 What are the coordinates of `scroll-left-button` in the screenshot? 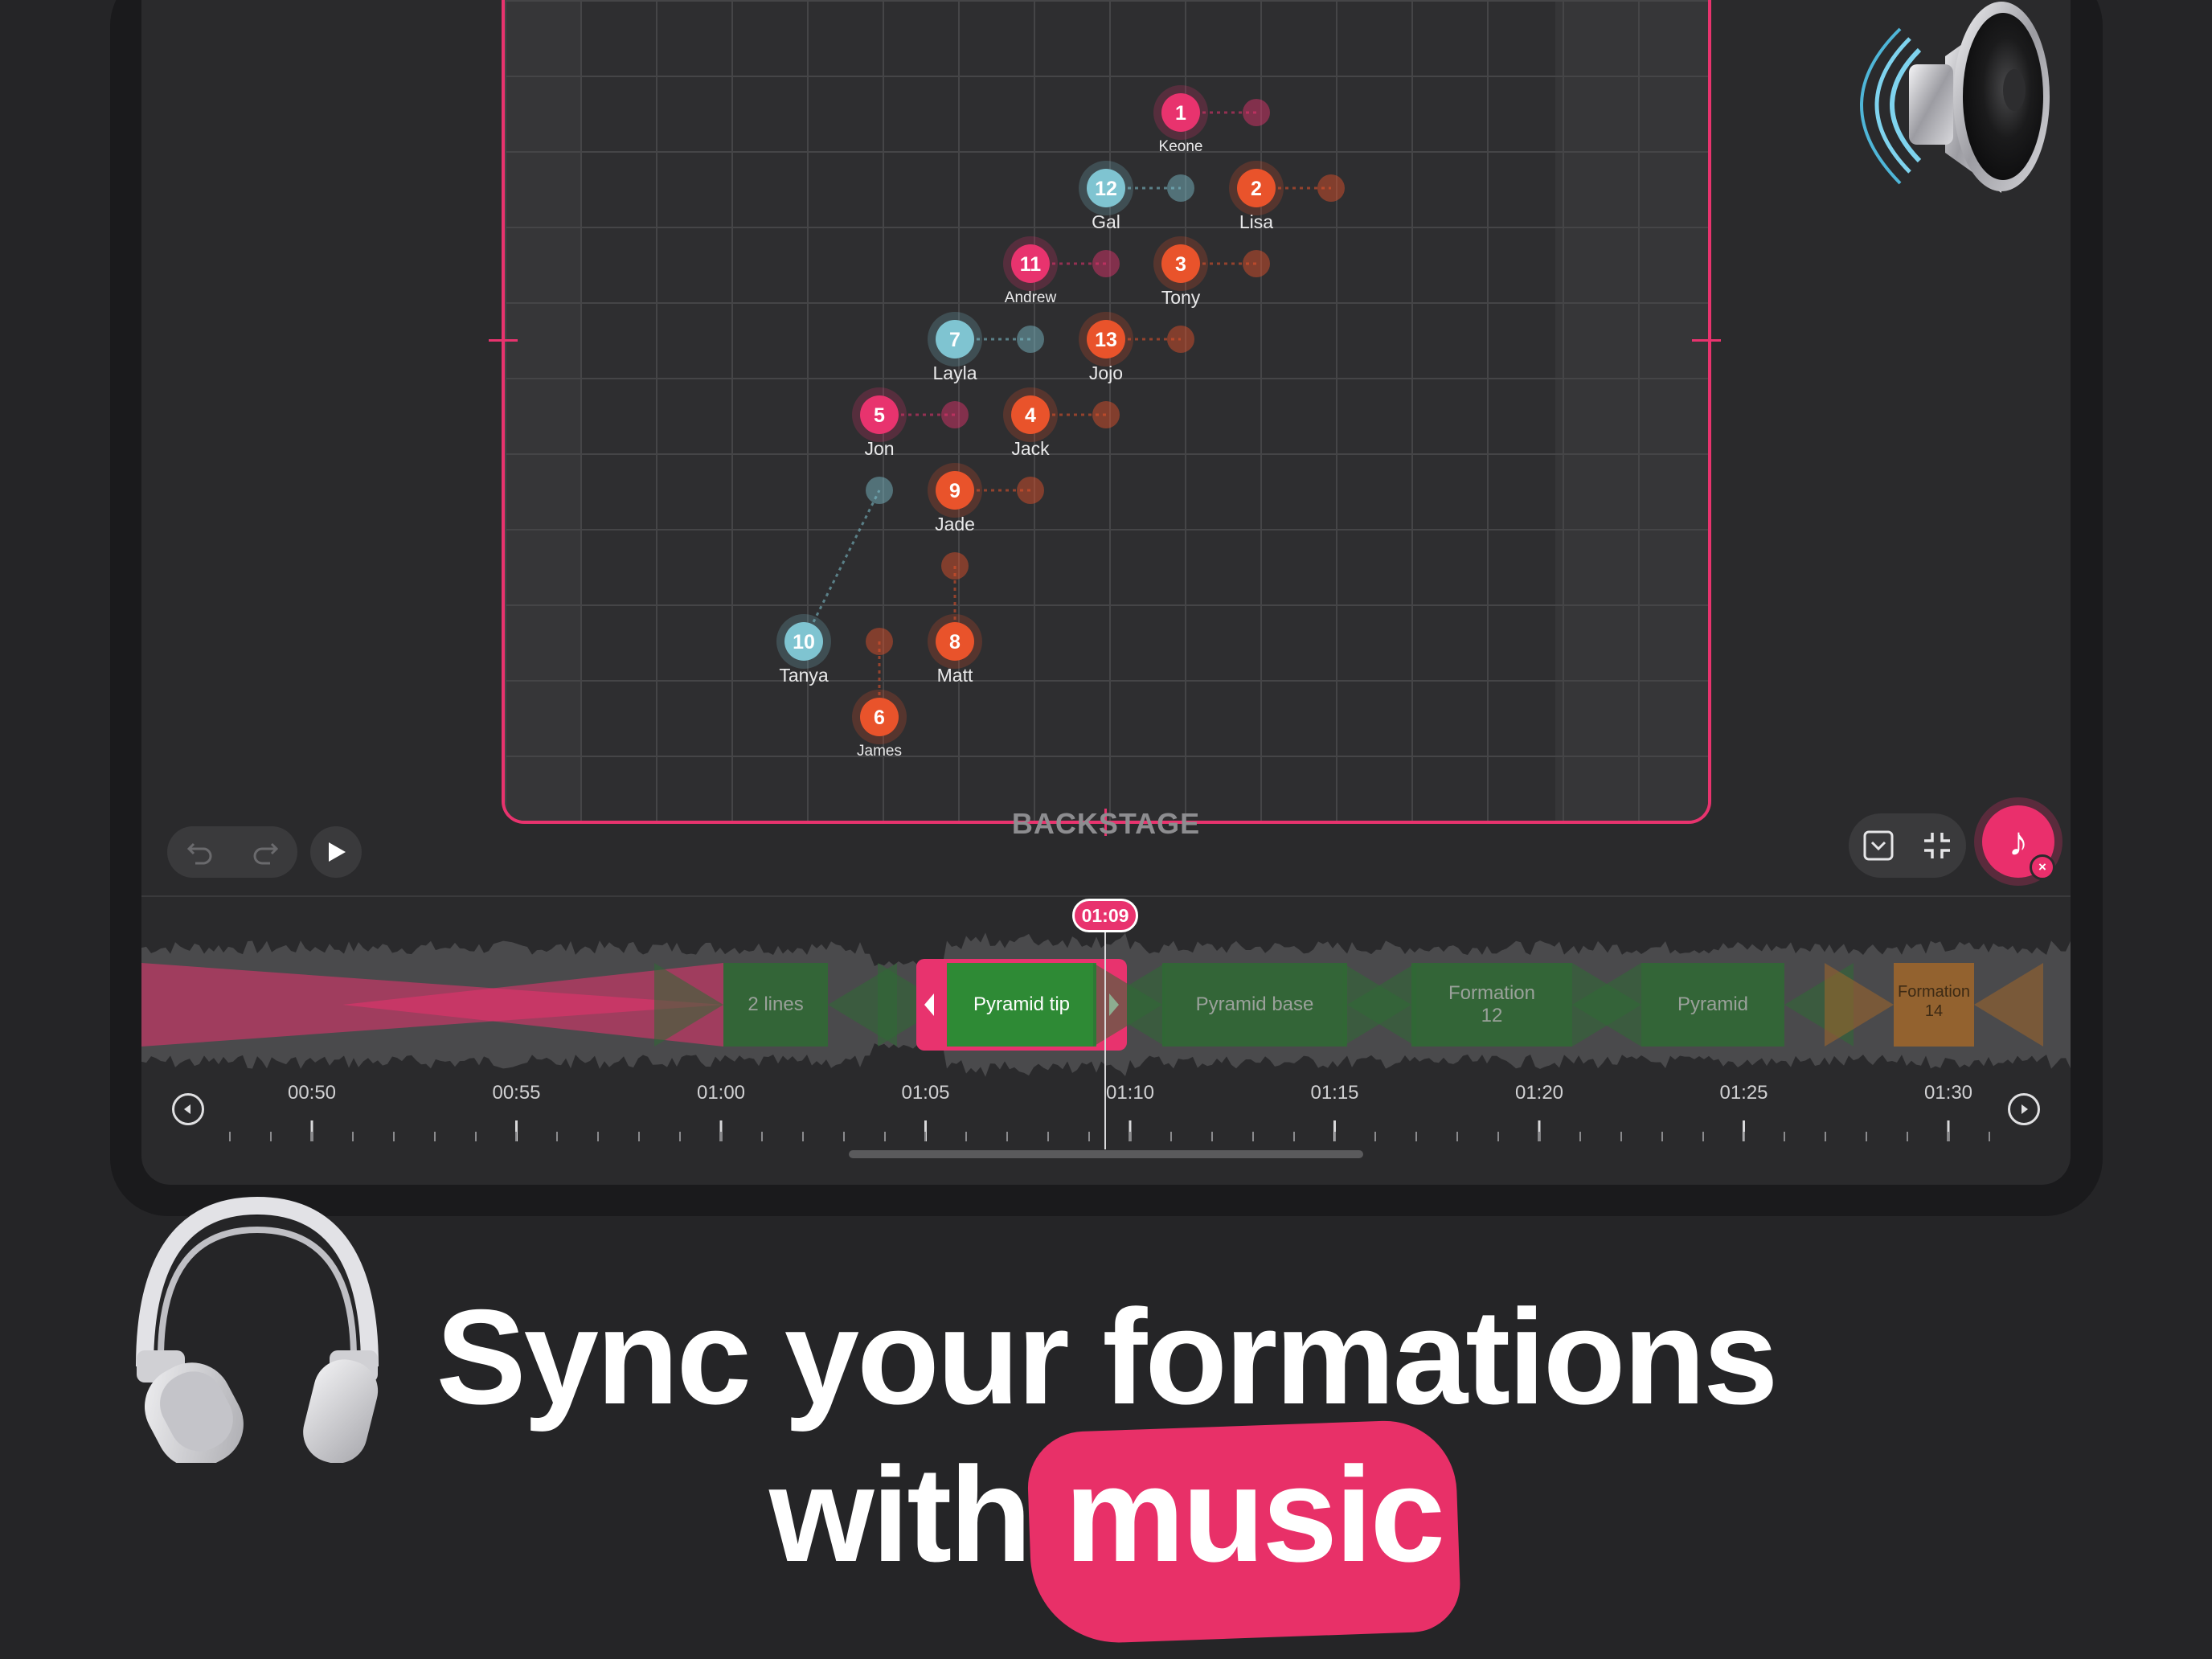 It's located at (188, 1109).